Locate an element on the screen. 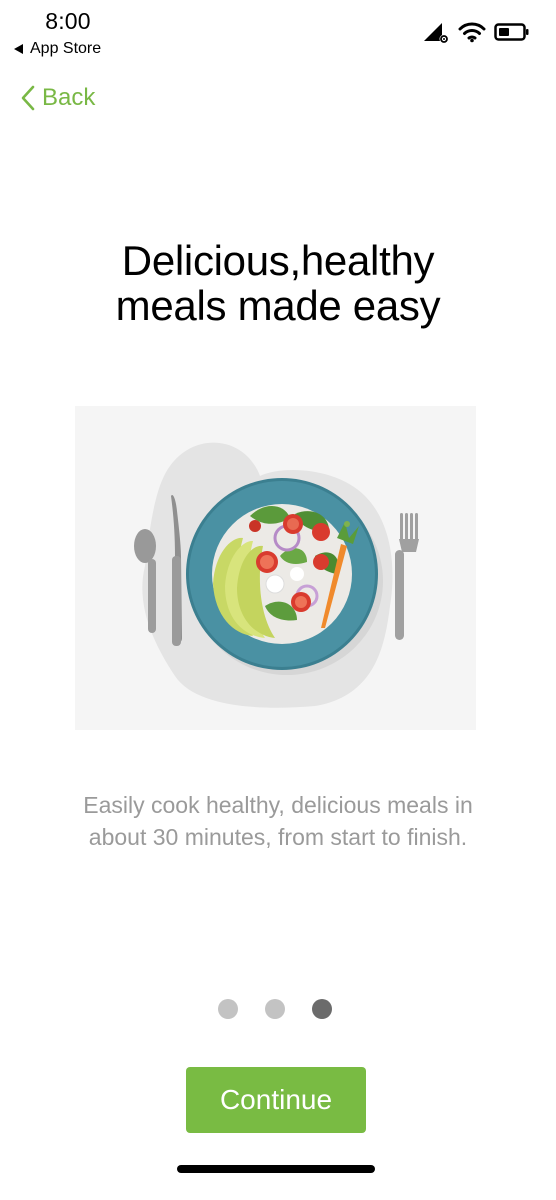 Image resolution: width=556 pixels, height=1200 pixels. status-bar: 8:00 App Store is located at coordinates (278, 33).